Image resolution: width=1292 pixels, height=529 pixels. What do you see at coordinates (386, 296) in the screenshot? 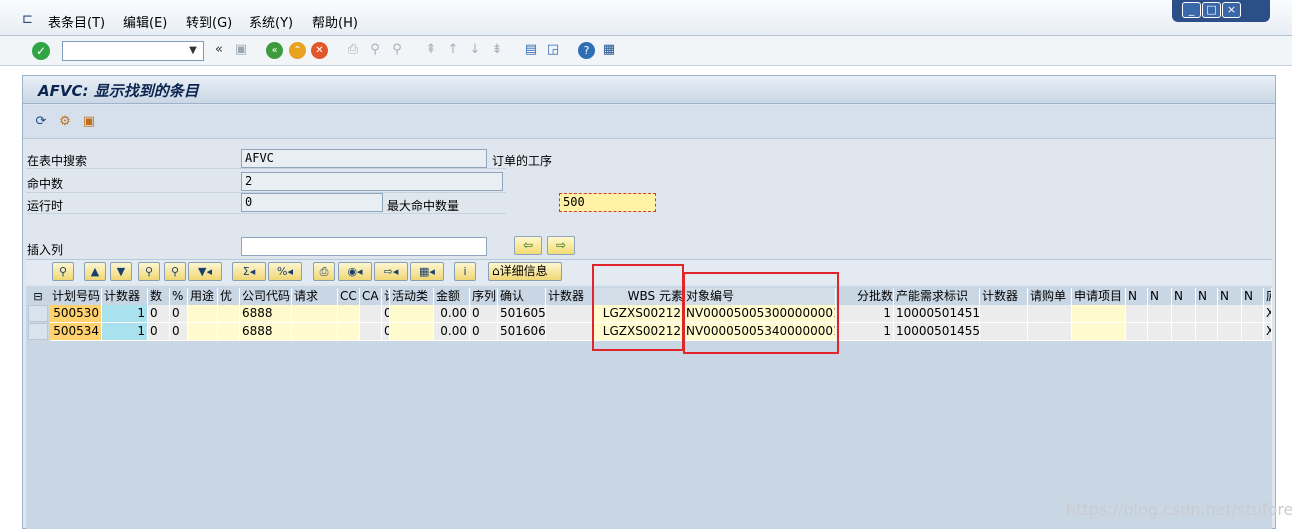
I see `column-header: 计算` at bounding box center [386, 296].